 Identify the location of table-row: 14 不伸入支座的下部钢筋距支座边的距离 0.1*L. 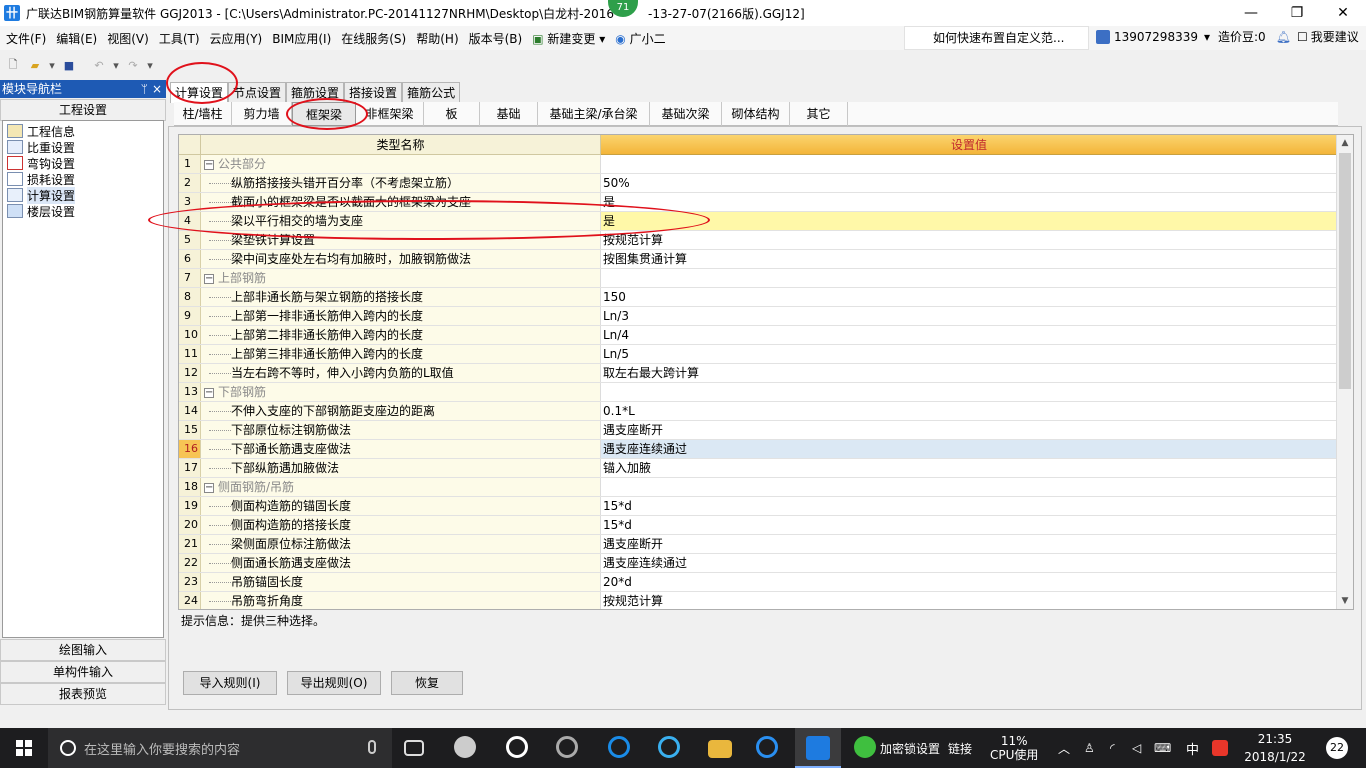
(758, 411).